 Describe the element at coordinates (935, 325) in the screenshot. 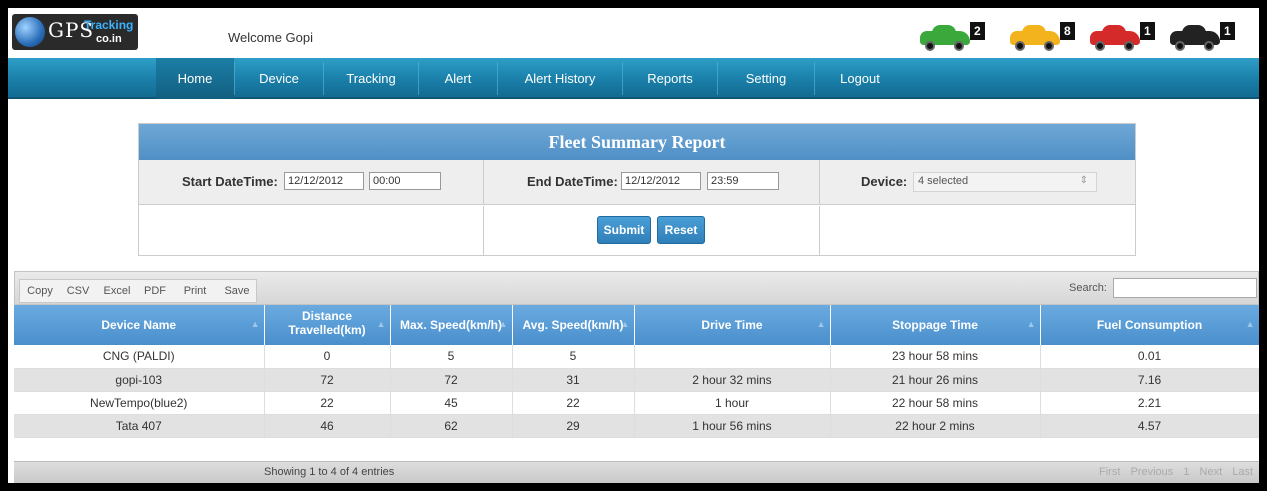

I see `column-header-stoppage-time: Stoppage Time ▲` at that location.